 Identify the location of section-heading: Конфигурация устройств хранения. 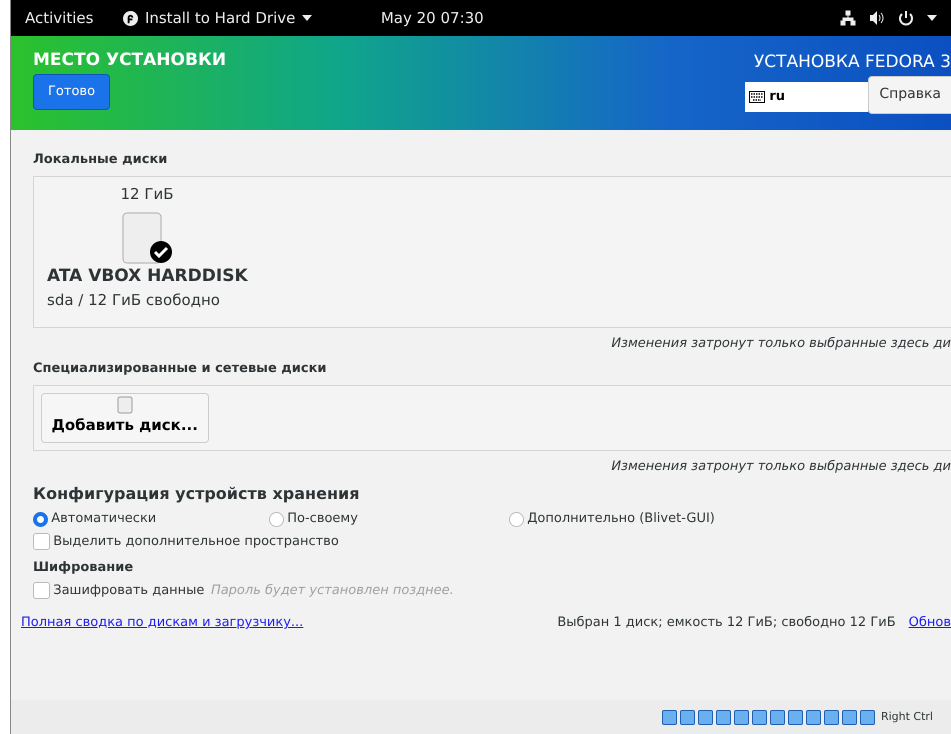
(196, 494).